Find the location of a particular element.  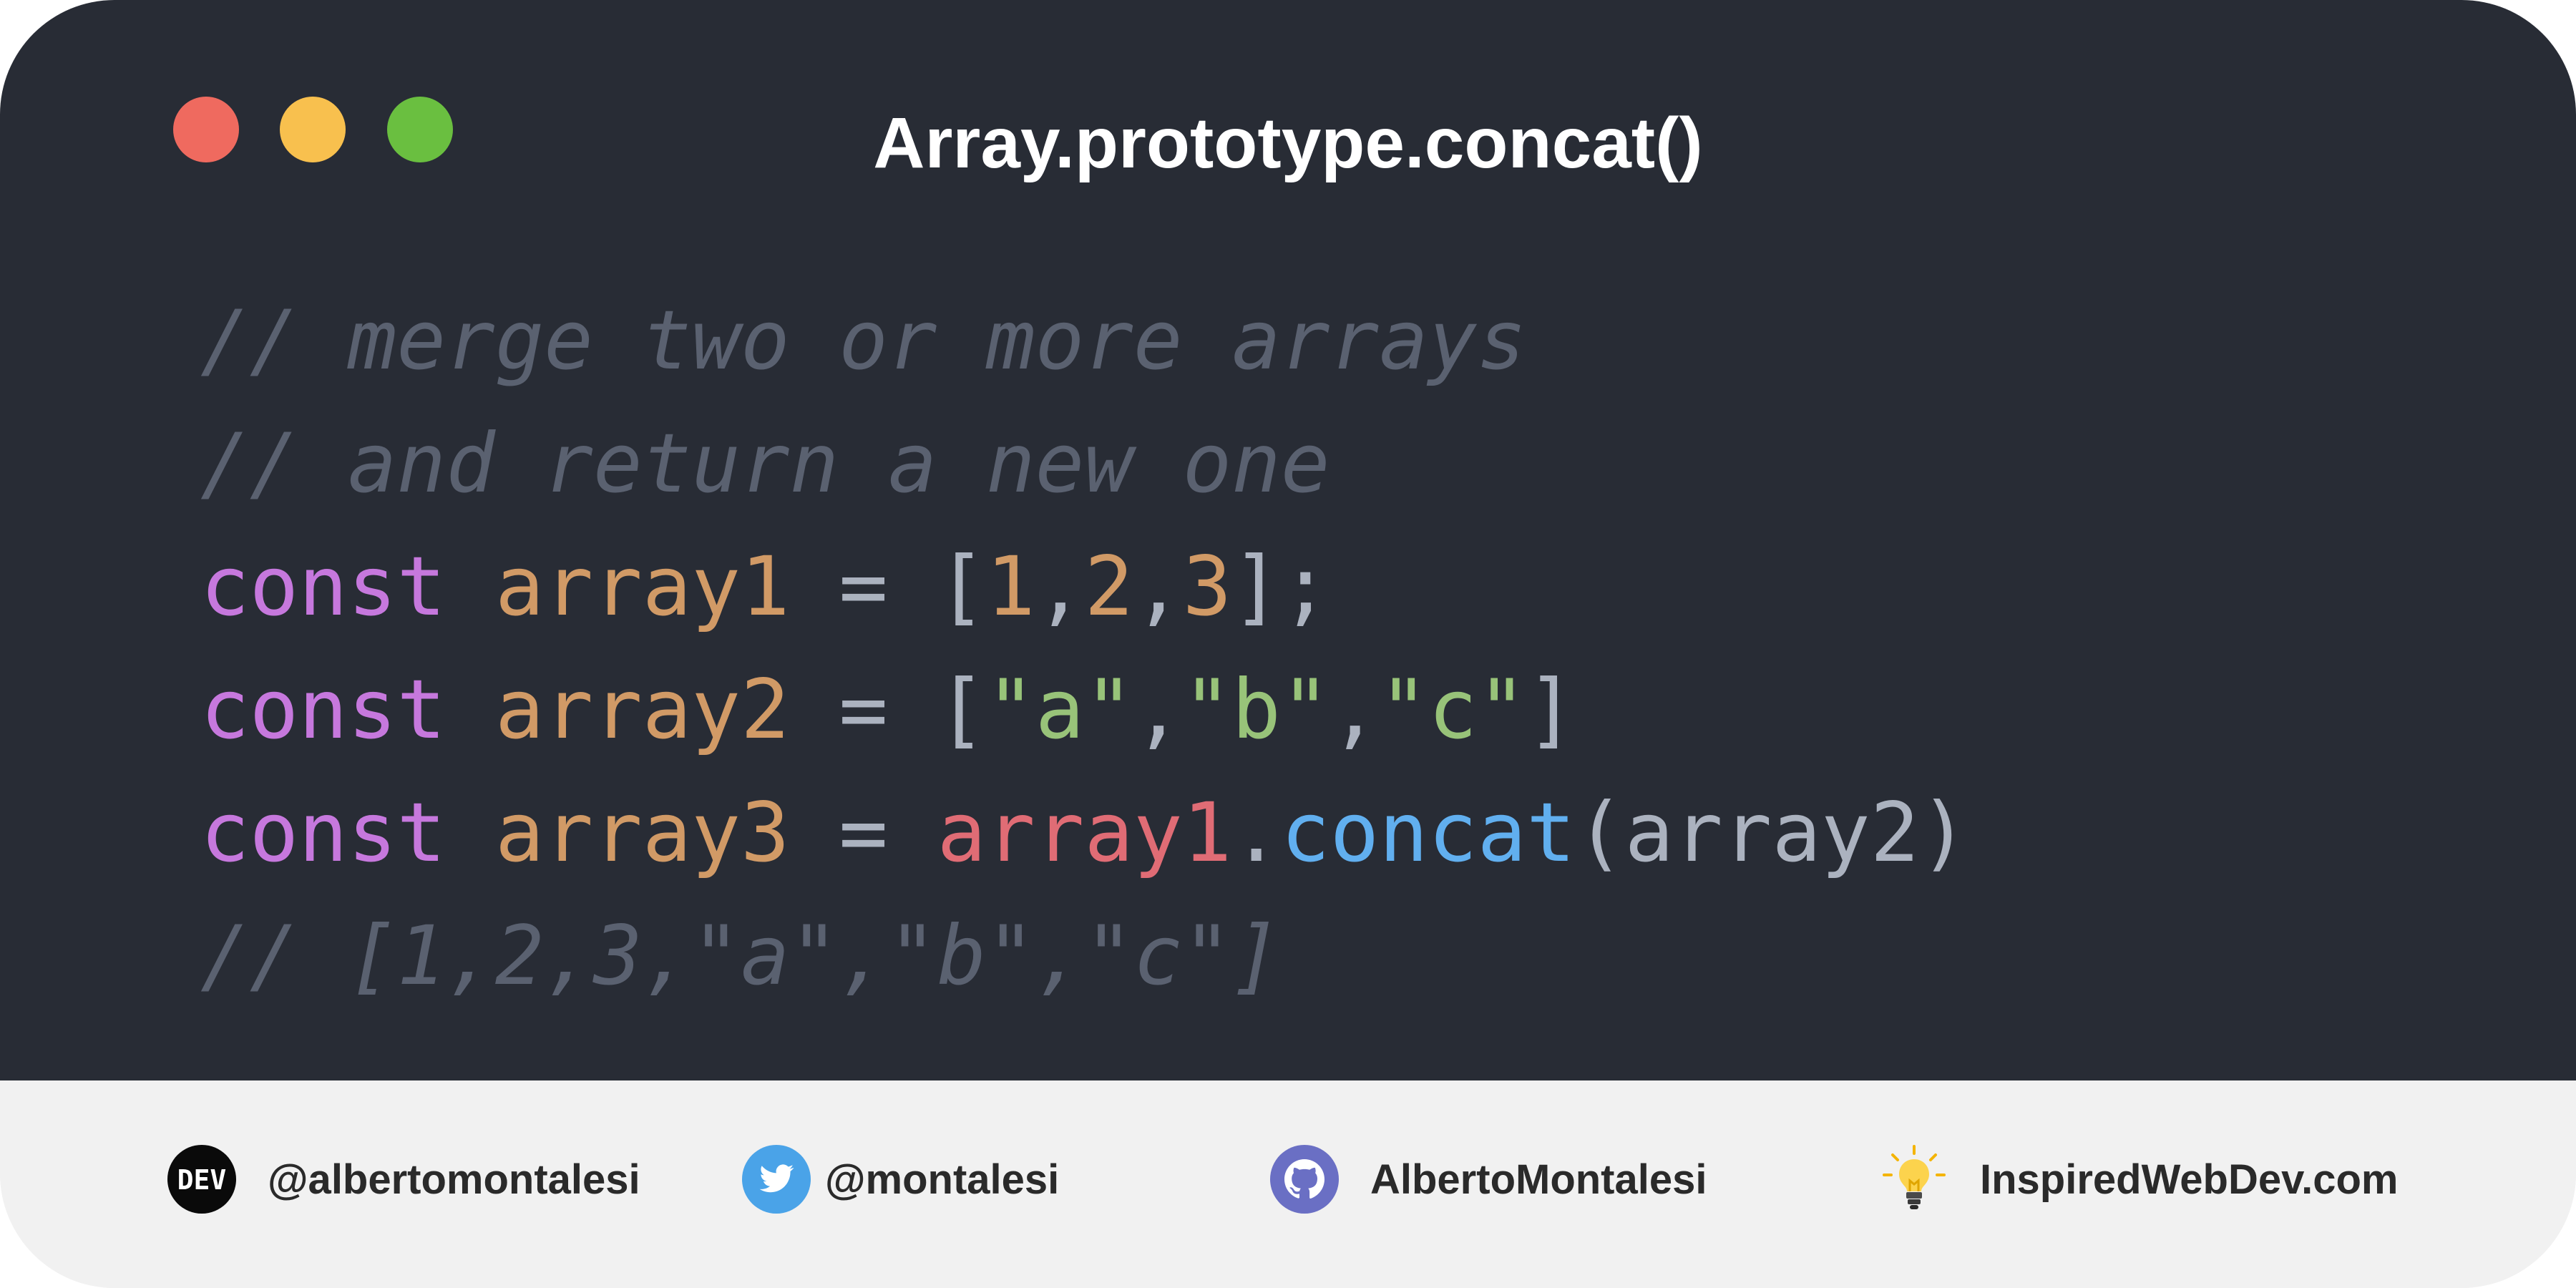

code-token: array3 is located at coordinates (642, 832).